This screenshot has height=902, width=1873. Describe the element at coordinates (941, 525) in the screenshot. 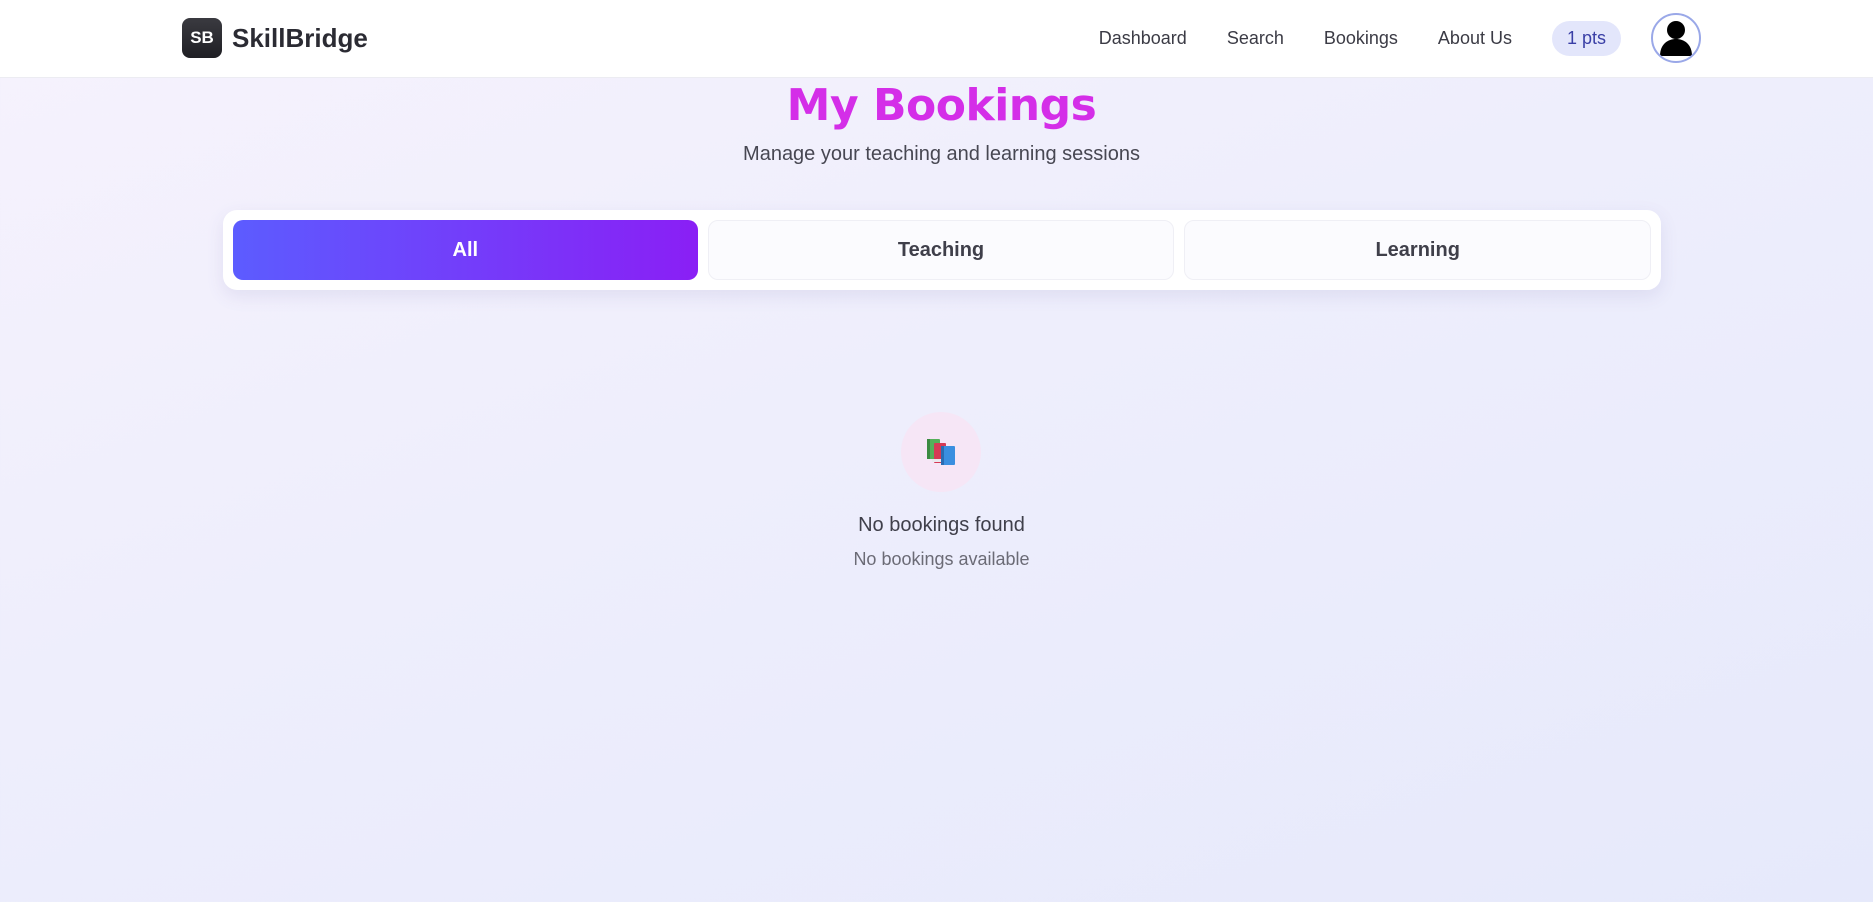

I see `empty-state-title: No bookings found` at that location.